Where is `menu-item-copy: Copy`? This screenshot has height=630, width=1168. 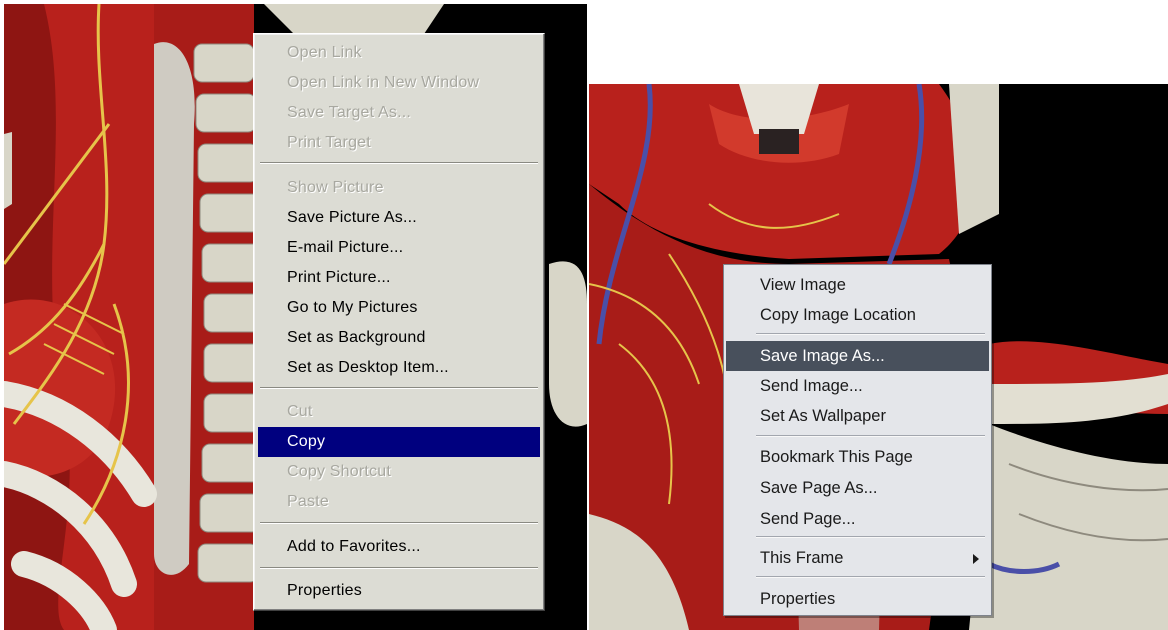 menu-item-copy: Copy is located at coordinates (399, 442).